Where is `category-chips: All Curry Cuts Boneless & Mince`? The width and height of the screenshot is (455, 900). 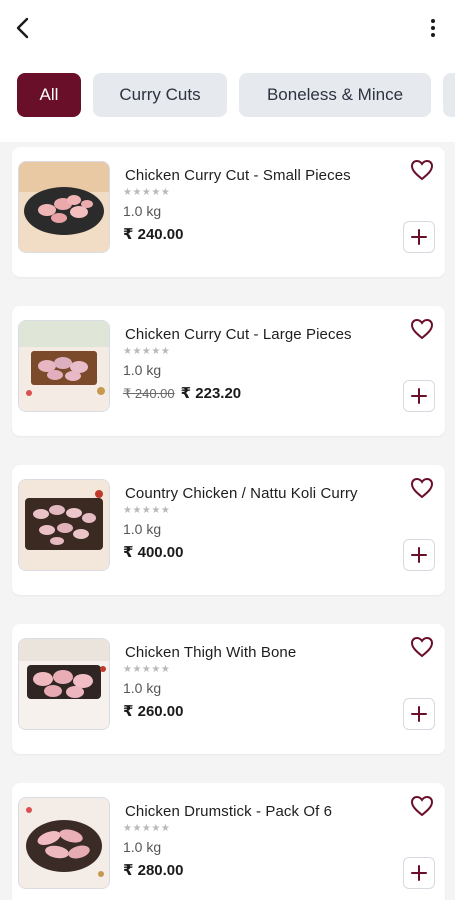 category-chips: All Curry Cuts Boneless & Mince is located at coordinates (227, 99).